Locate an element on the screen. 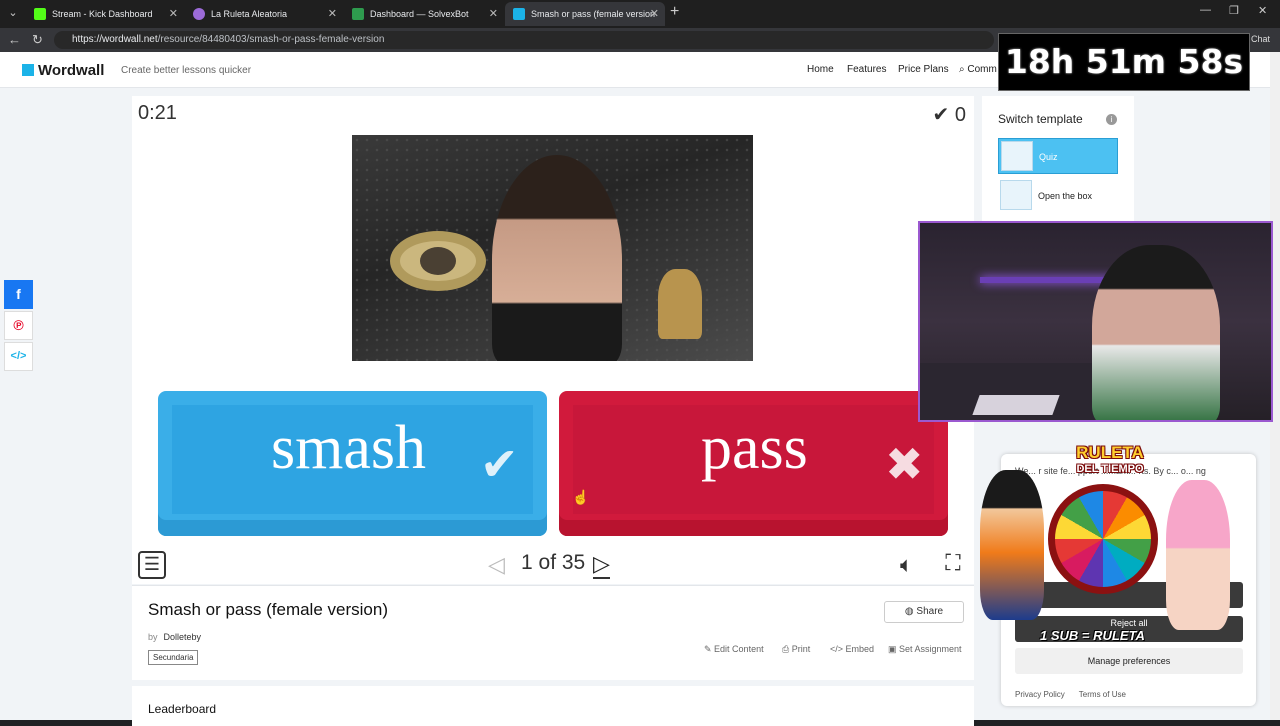 This screenshot has width=1280, height=726. back-icon: ← is located at coordinates (14, 39).